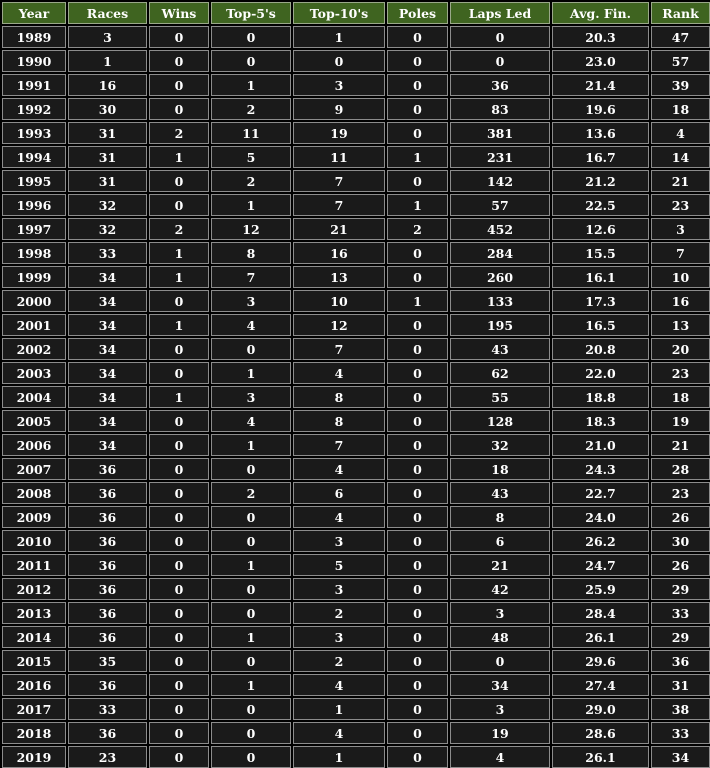 This screenshot has height=768, width=710. What do you see at coordinates (680, 109) in the screenshot?
I see `cell-rank: 18` at bounding box center [680, 109].